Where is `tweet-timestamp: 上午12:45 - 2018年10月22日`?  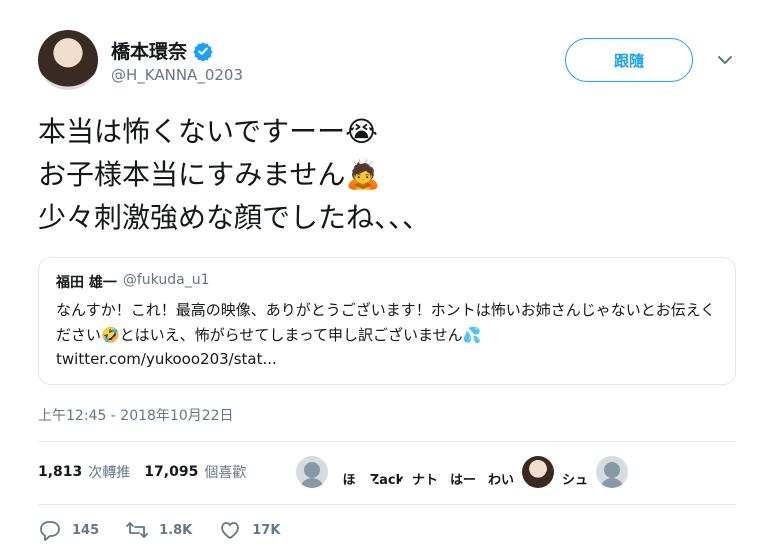 tweet-timestamp: 上午12:45 - 2018年10月22日 is located at coordinates (136, 415).